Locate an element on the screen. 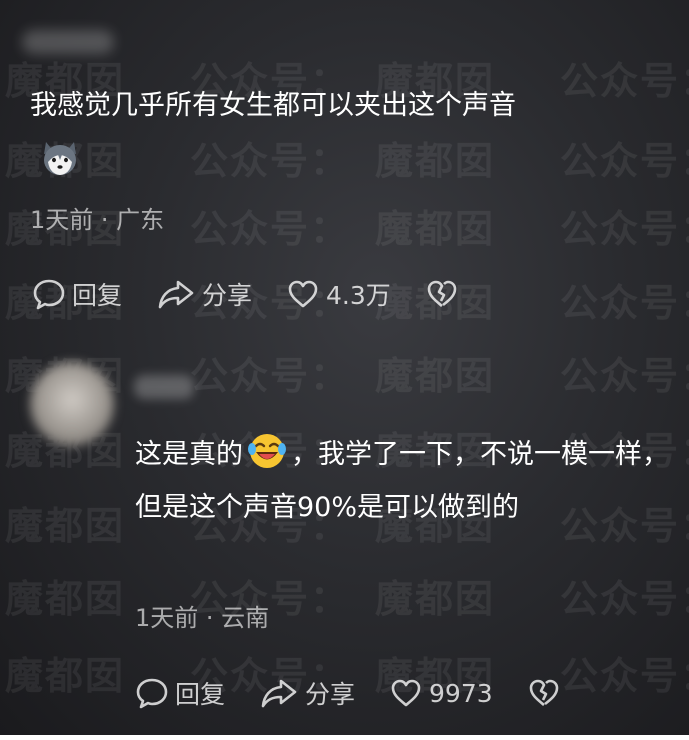 Image resolution: width=689 pixels, height=740 pixels. reply-meta: 1天前 · 云南 is located at coordinates (202, 618).